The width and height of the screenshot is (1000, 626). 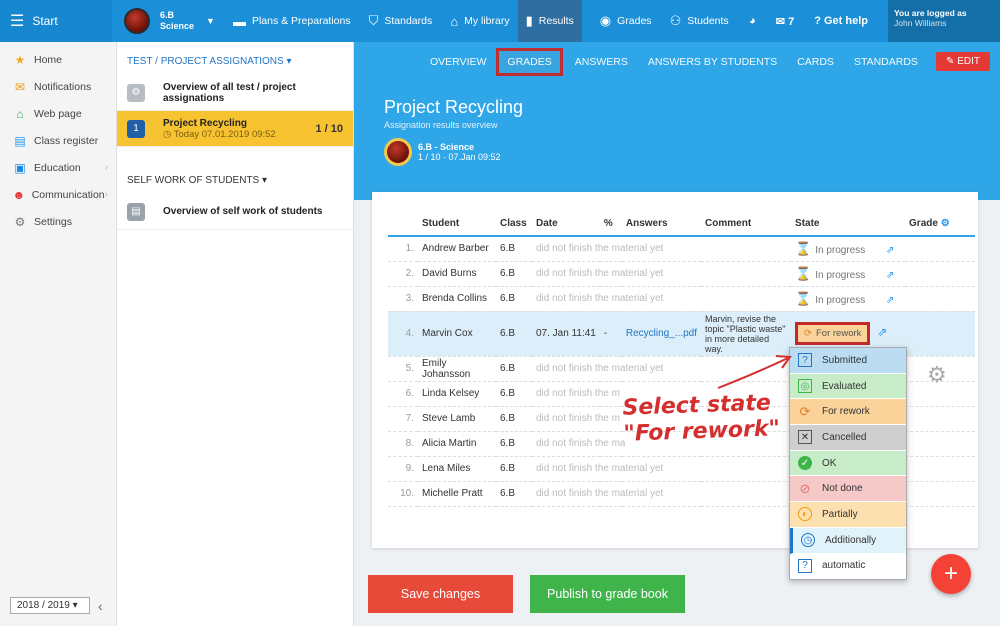 I want to click on evaluated-icon: ◎, so click(x=805, y=386).